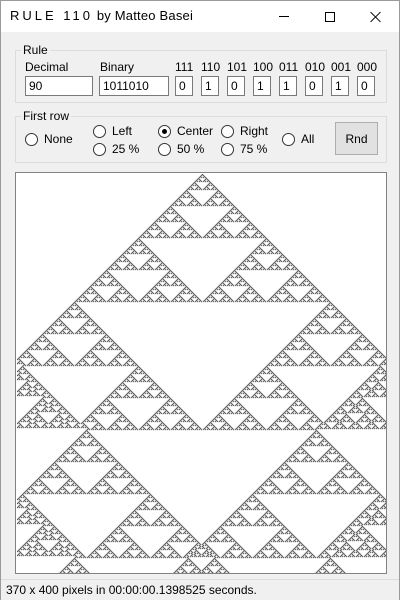 This screenshot has height=600, width=400. I want to click on radio-25: 25 %, so click(116, 149).